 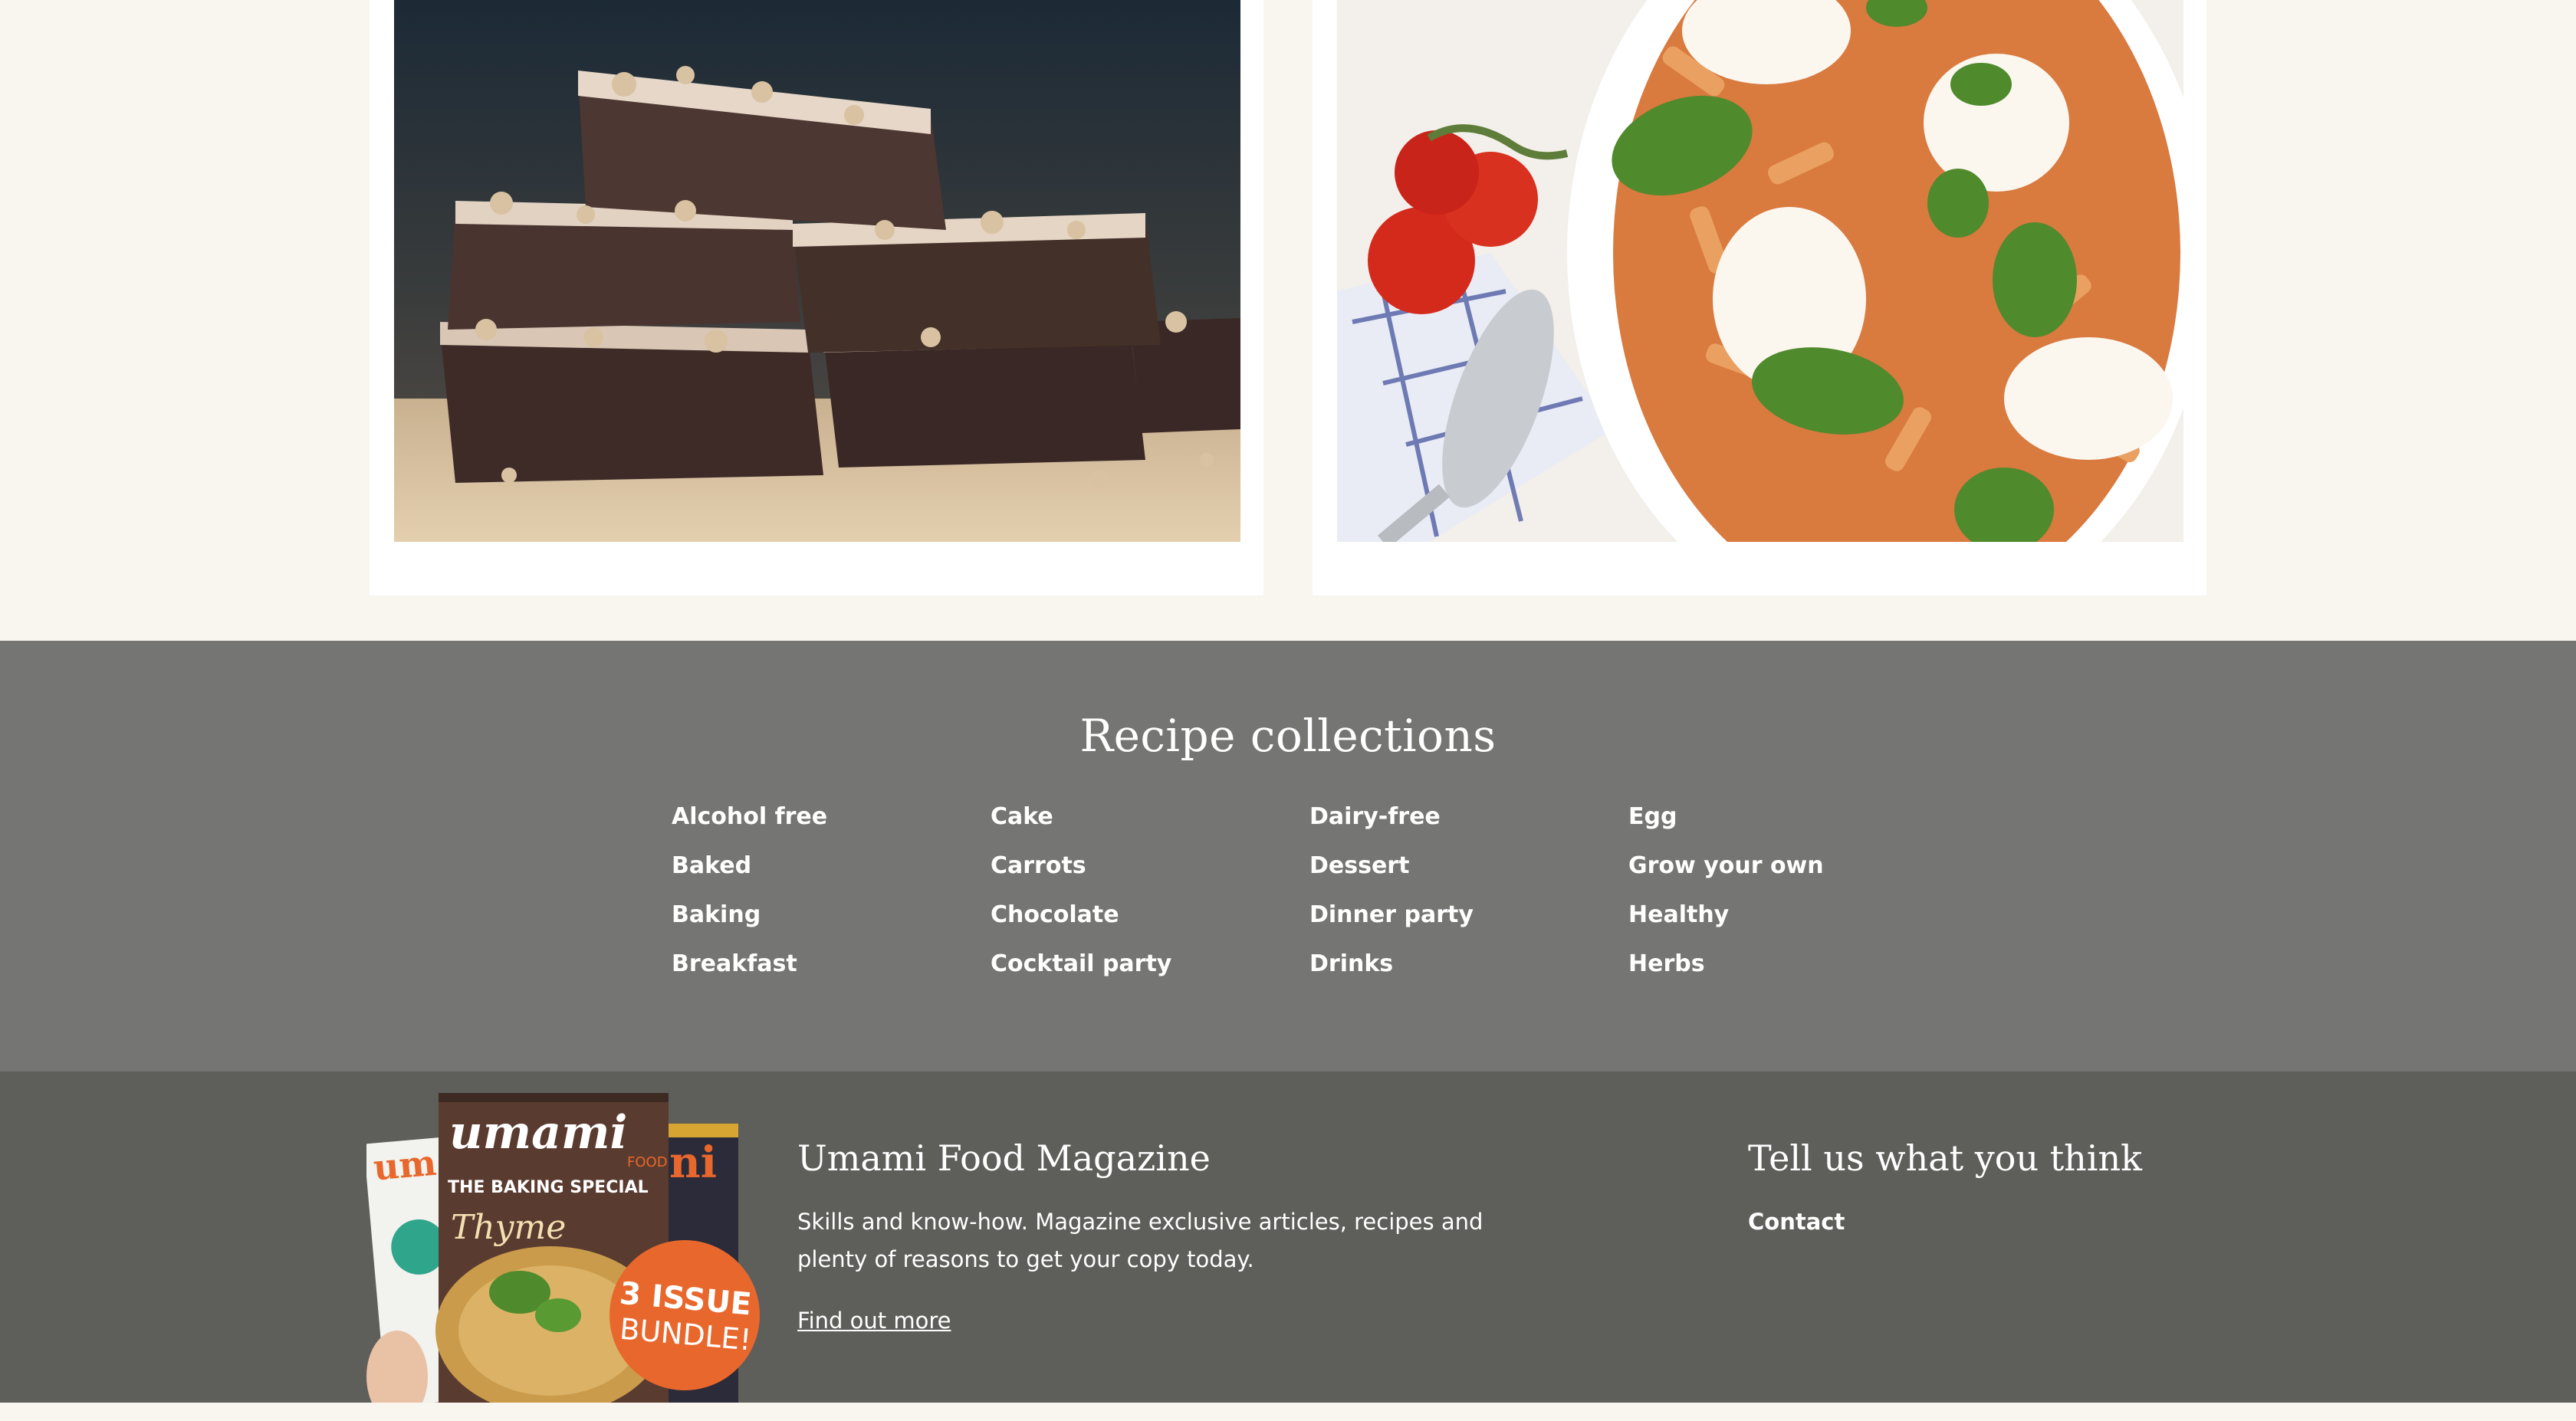 What do you see at coordinates (1781, 826) in the screenshot?
I see `collection-link-egg: Egg` at bounding box center [1781, 826].